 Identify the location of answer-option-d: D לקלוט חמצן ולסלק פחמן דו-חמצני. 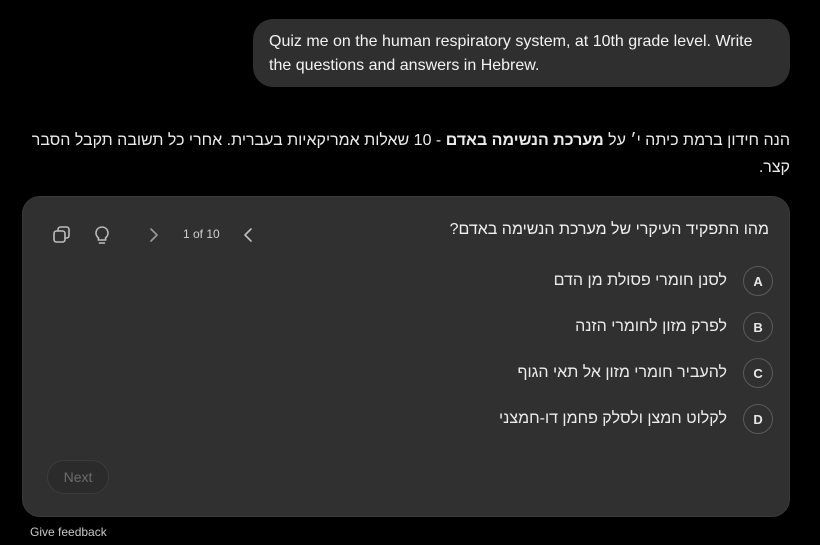
(636, 419).